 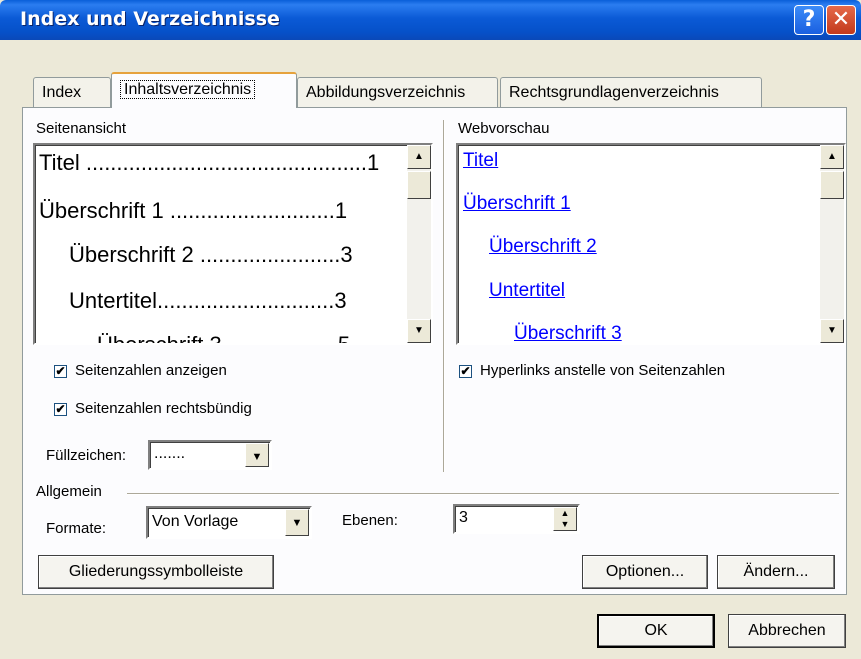 I want to click on right-align-label: Seitenzahlen rechtsbündig, so click(x=163, y=408).